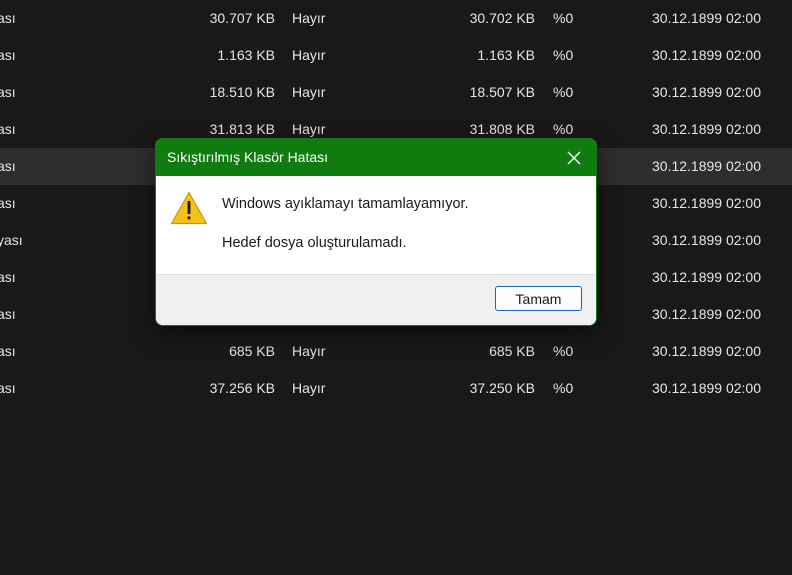 Image resolution: width=792 pixels, height=575 pixels. I want to click on ok-button: Tamam, so click(538, 298).